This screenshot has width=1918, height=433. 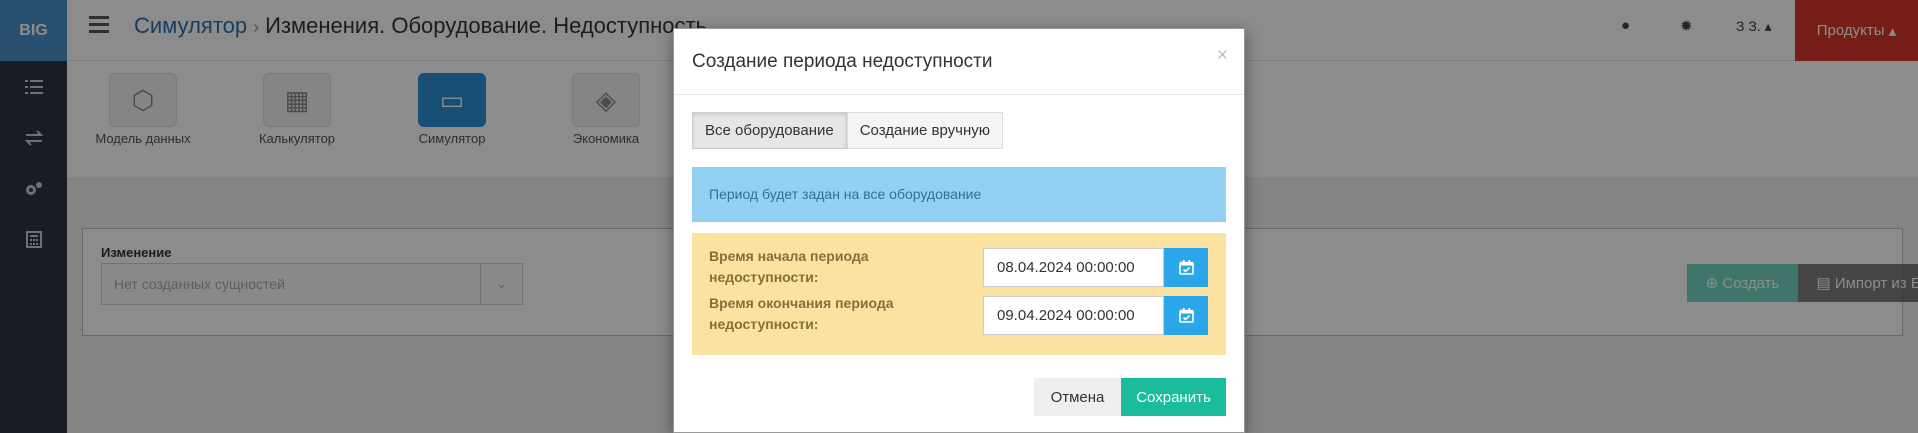 I want to click on end-date-picker, so click(x=1095, y=315).